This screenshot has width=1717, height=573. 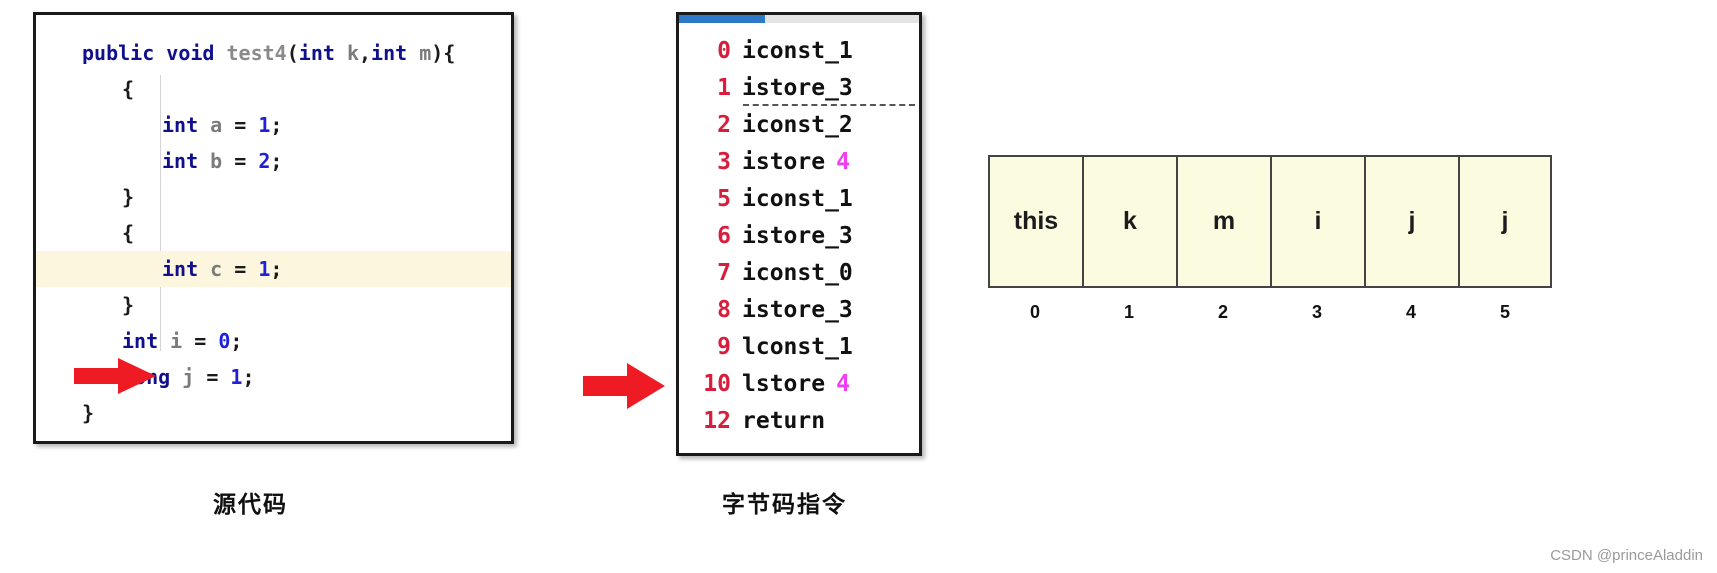 I want to click on code-line: int i = 0;, so click(x=273, y=341).